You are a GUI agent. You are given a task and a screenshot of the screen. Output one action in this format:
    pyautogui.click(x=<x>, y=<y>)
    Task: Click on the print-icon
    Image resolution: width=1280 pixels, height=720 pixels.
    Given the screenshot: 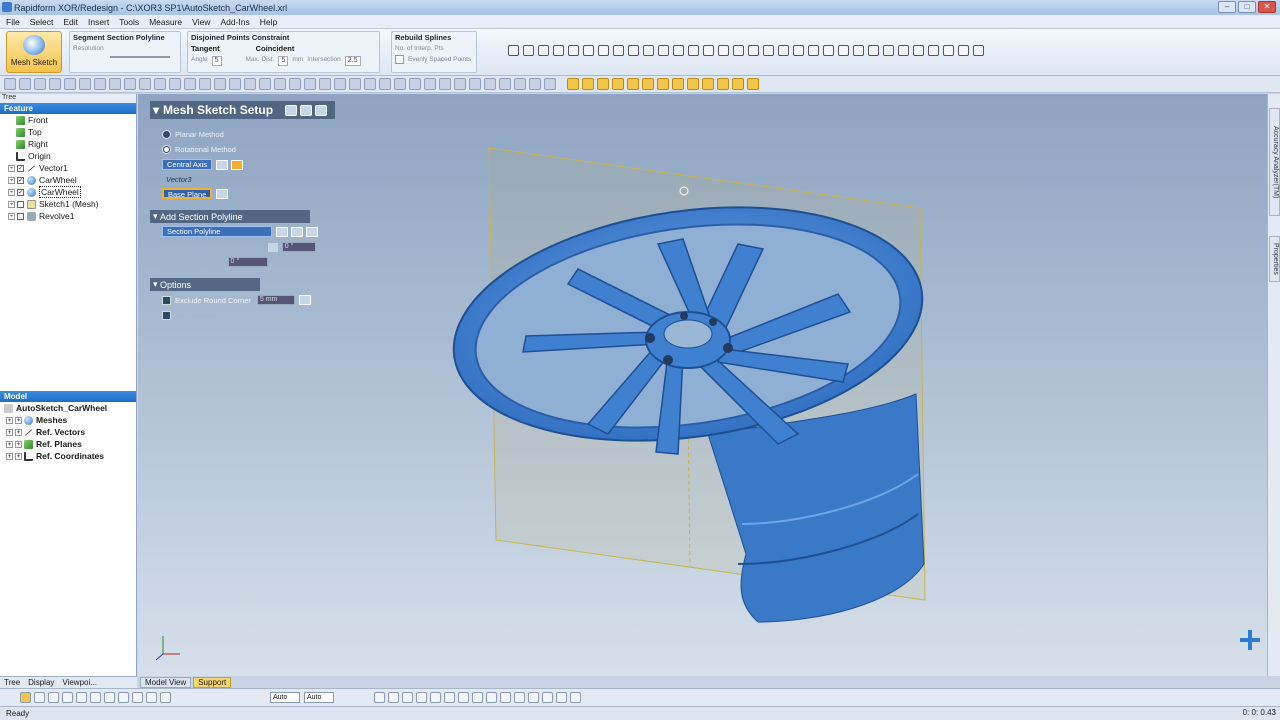 What is the action you would take?
    pyautogui.click(x=85, y=84)
    